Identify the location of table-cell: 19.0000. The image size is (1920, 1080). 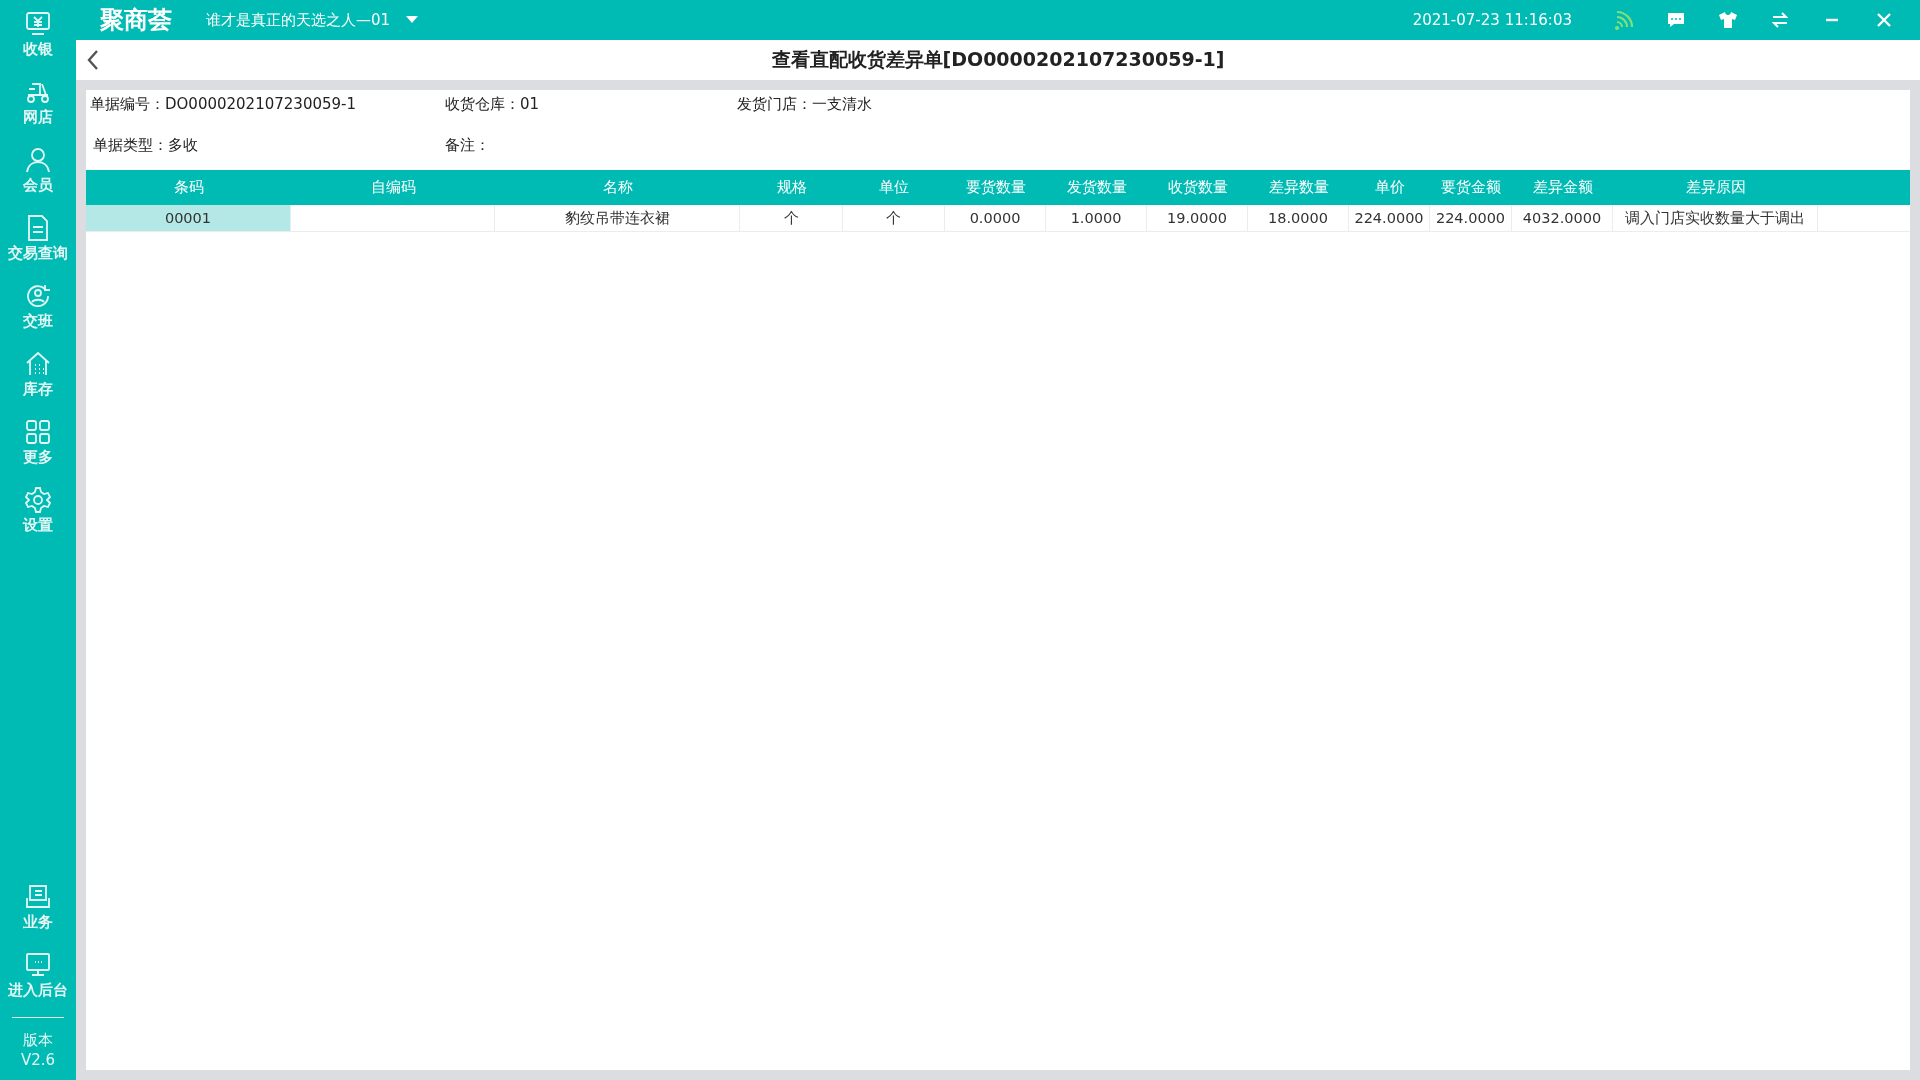
(1197, 218).